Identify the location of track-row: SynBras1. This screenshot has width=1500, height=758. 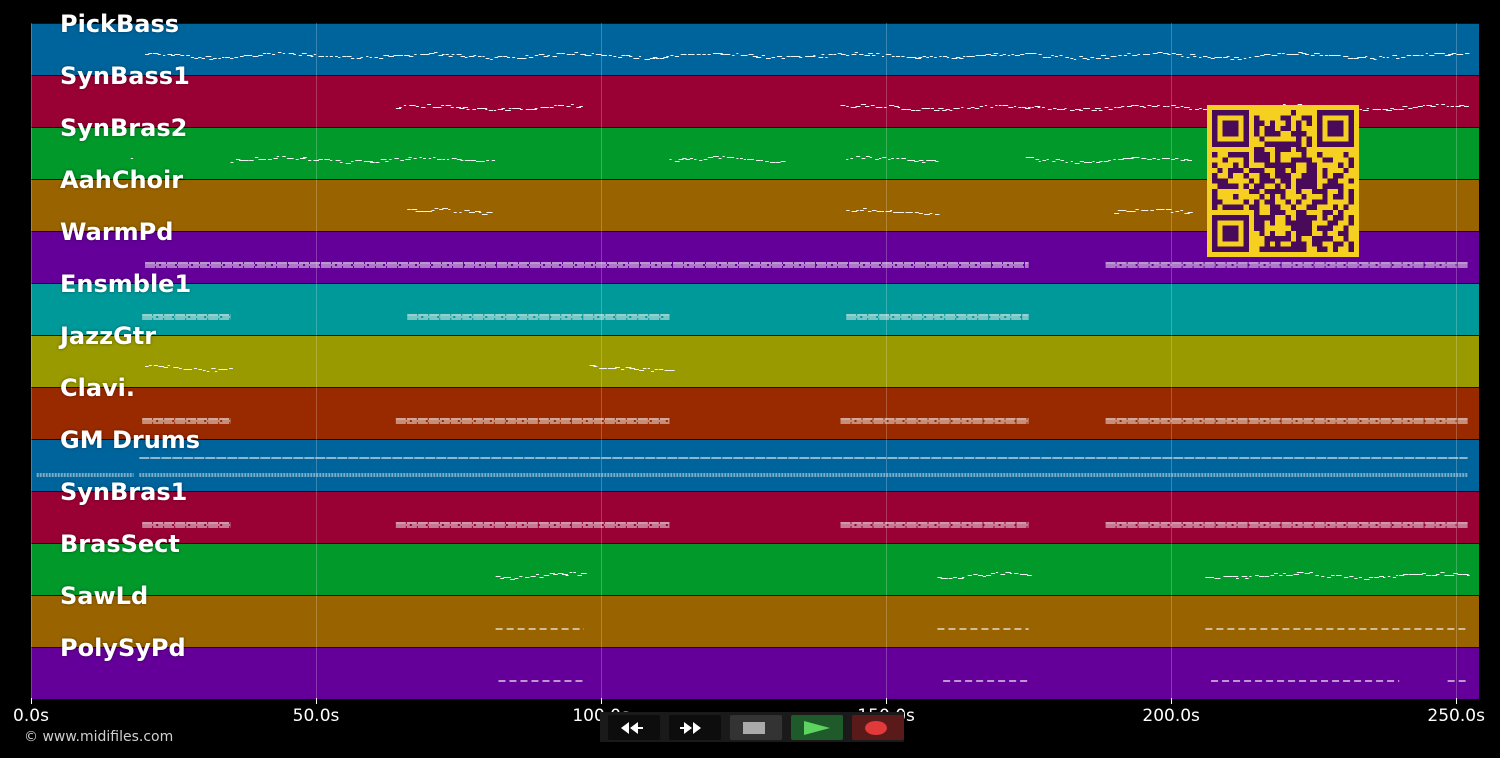
(755, 510).